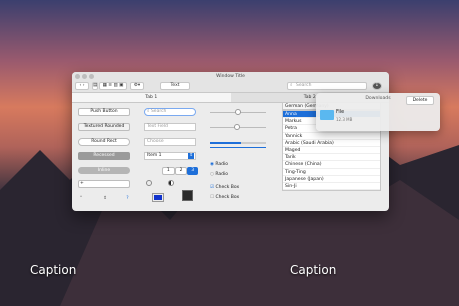 Image resolution: width=459 pixels, height=306 pixels. Describe the element at coordinates (420, 100) in the screenshot. I see `delete-button: Delete` at that location.